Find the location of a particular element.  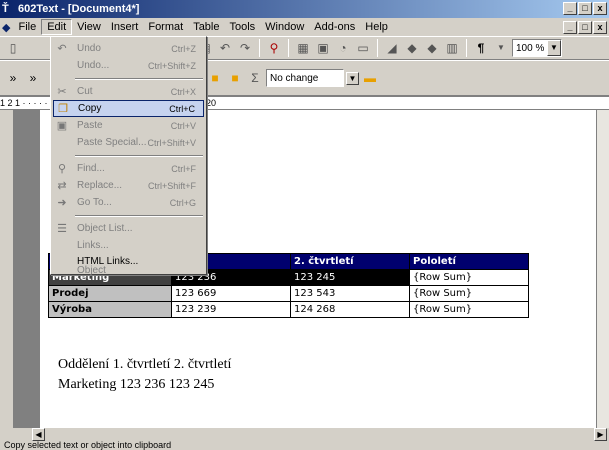

columns-icon: ▥ is located at coordinates (452, 48).